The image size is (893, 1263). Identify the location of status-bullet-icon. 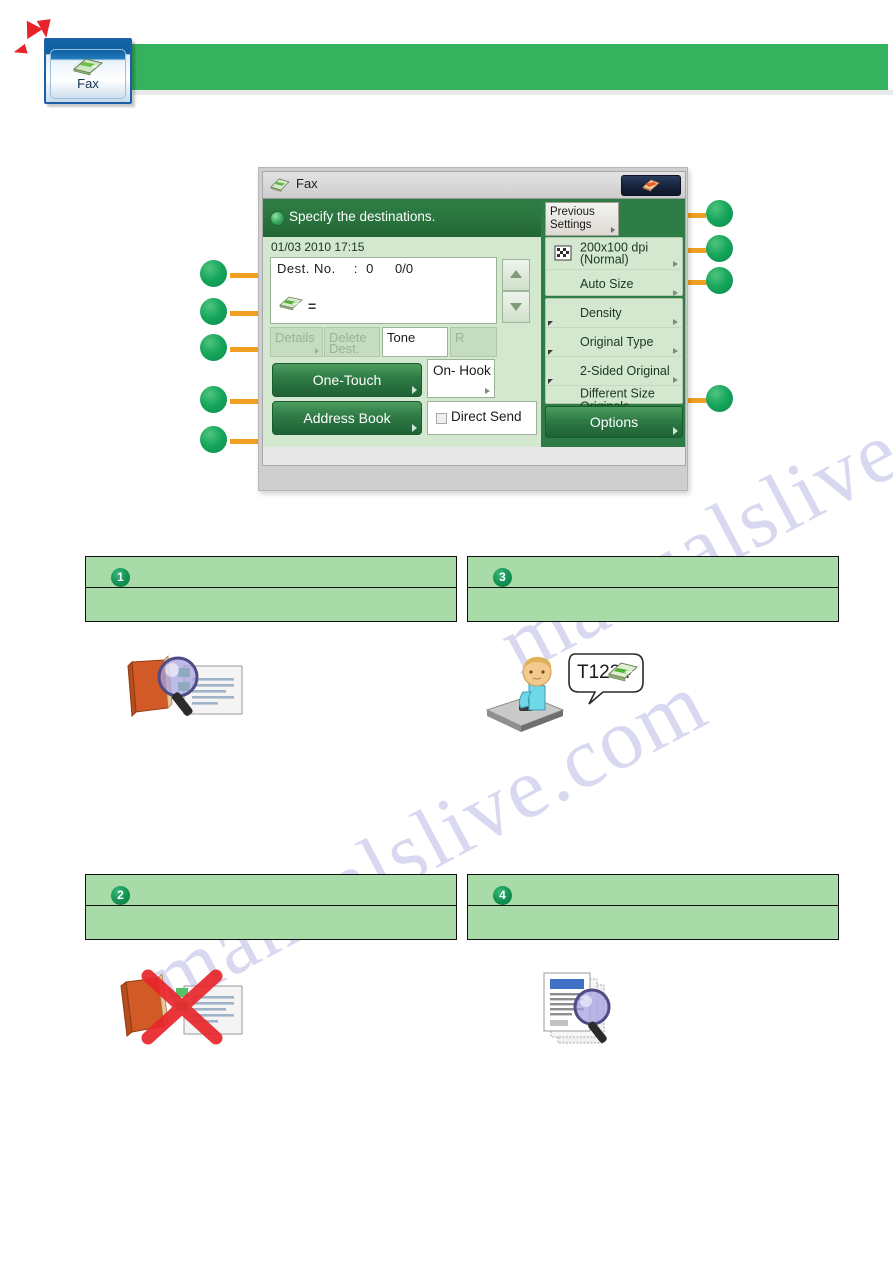
(277, 218).